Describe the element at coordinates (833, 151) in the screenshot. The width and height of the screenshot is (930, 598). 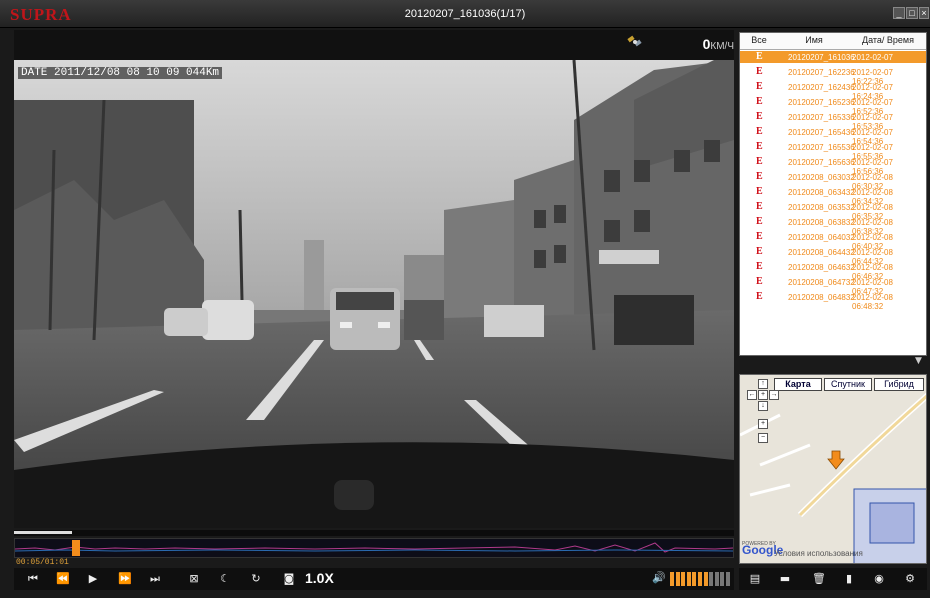
I see `file-list-row: E 20120207_165536 2012-02-07 16:55:36` at that location.